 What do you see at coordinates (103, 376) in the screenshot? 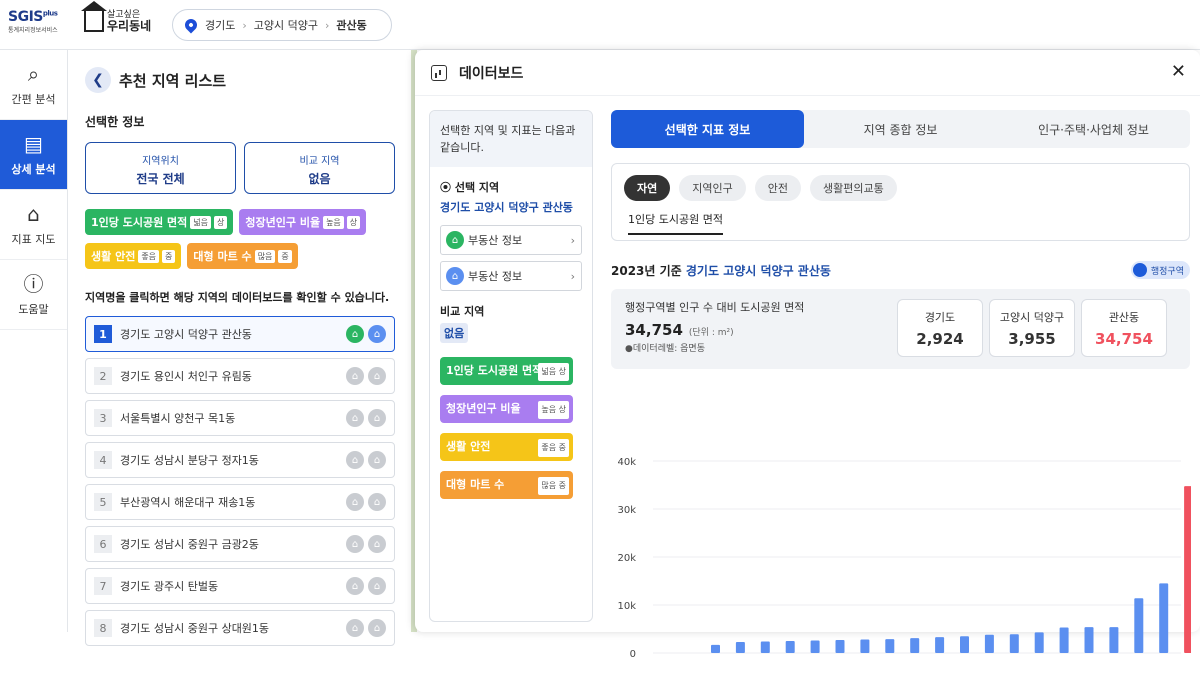
I see `rank-badge: 2` at bounding box center [103, 376].